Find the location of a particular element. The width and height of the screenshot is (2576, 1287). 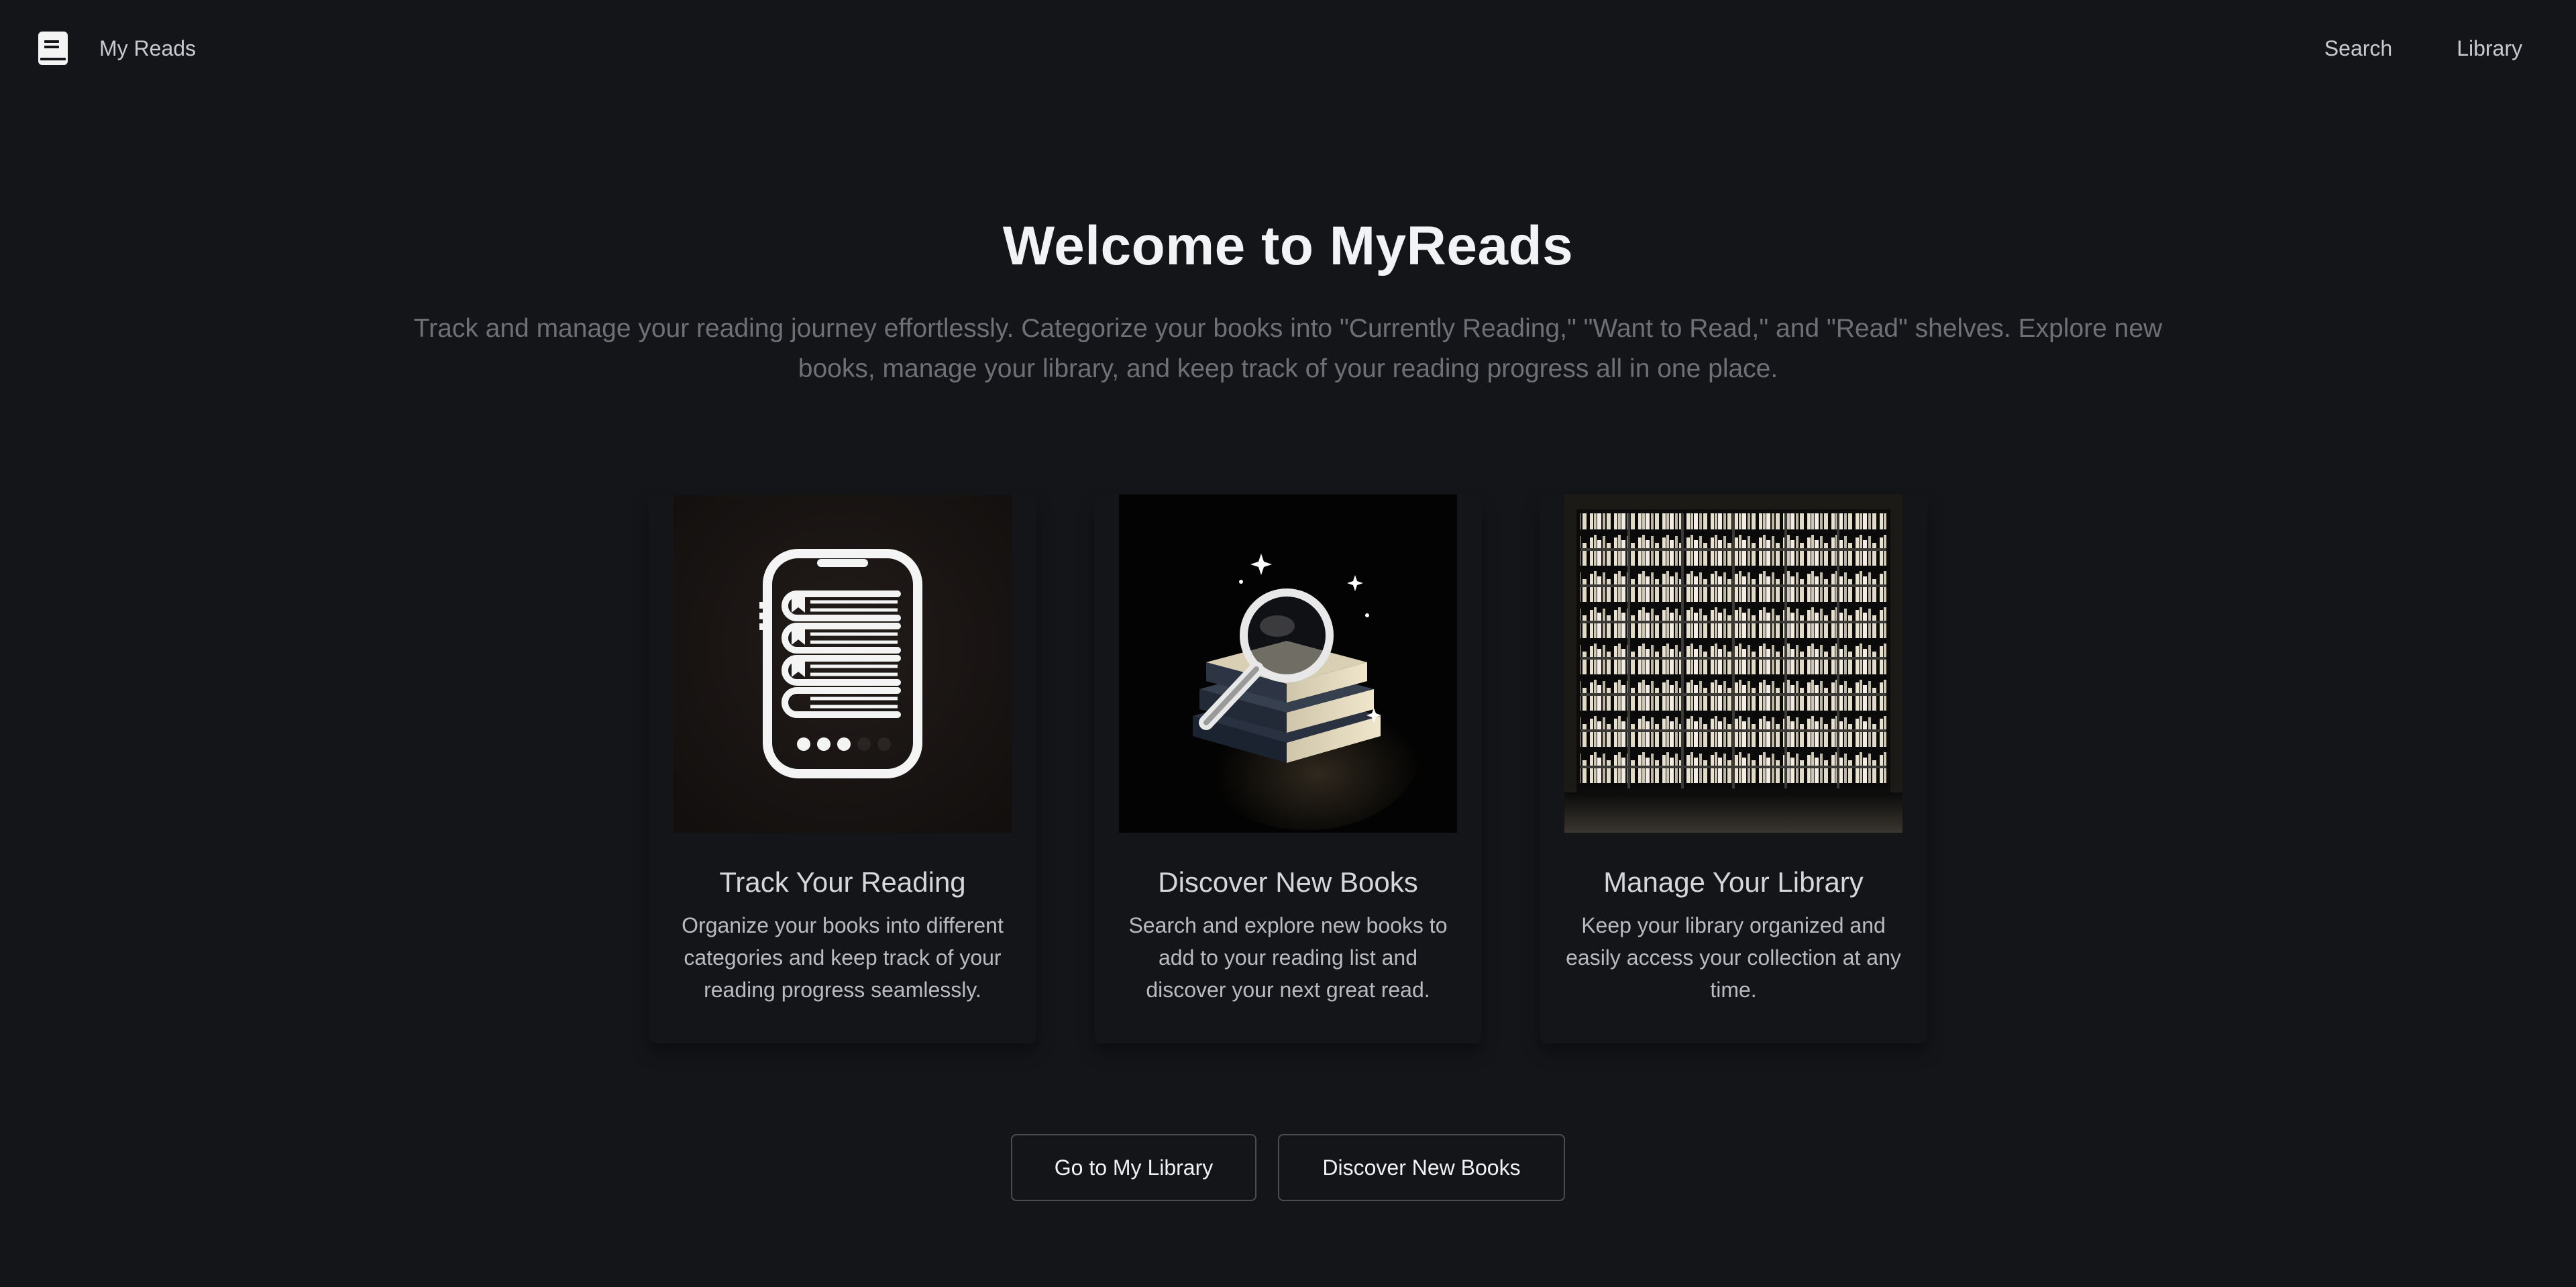

nav-library-link: Library is located at coordinates (2489, 48).